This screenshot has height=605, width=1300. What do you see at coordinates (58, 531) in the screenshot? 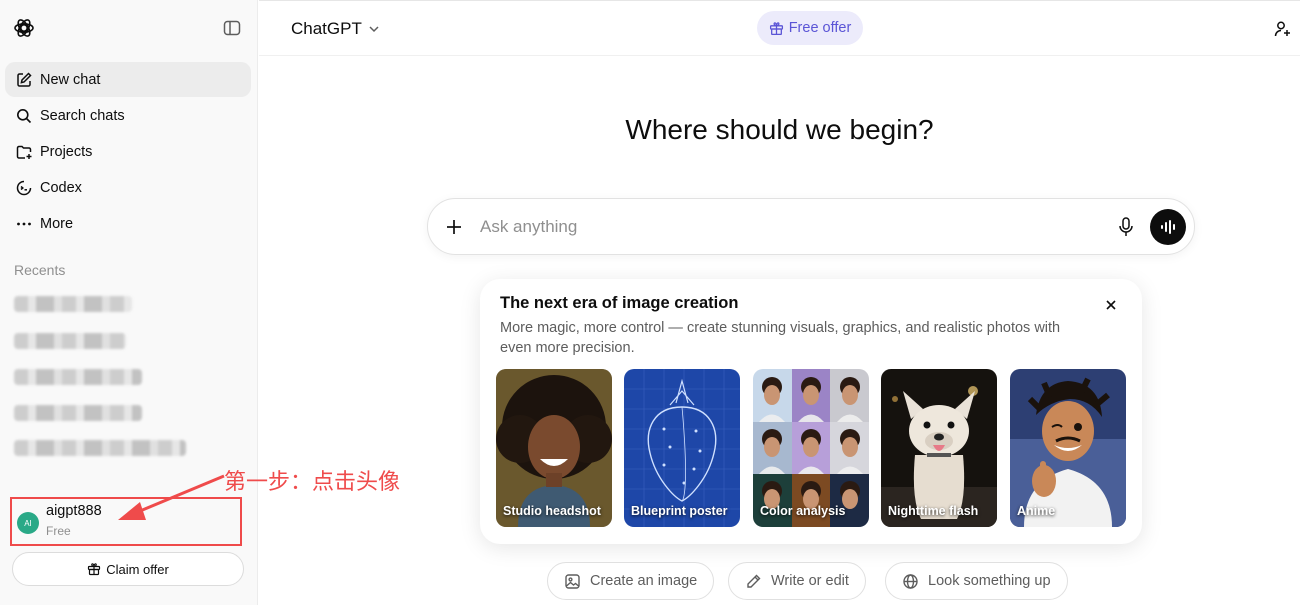
I see `user-plan: Free` at bounding box center [58, 531].